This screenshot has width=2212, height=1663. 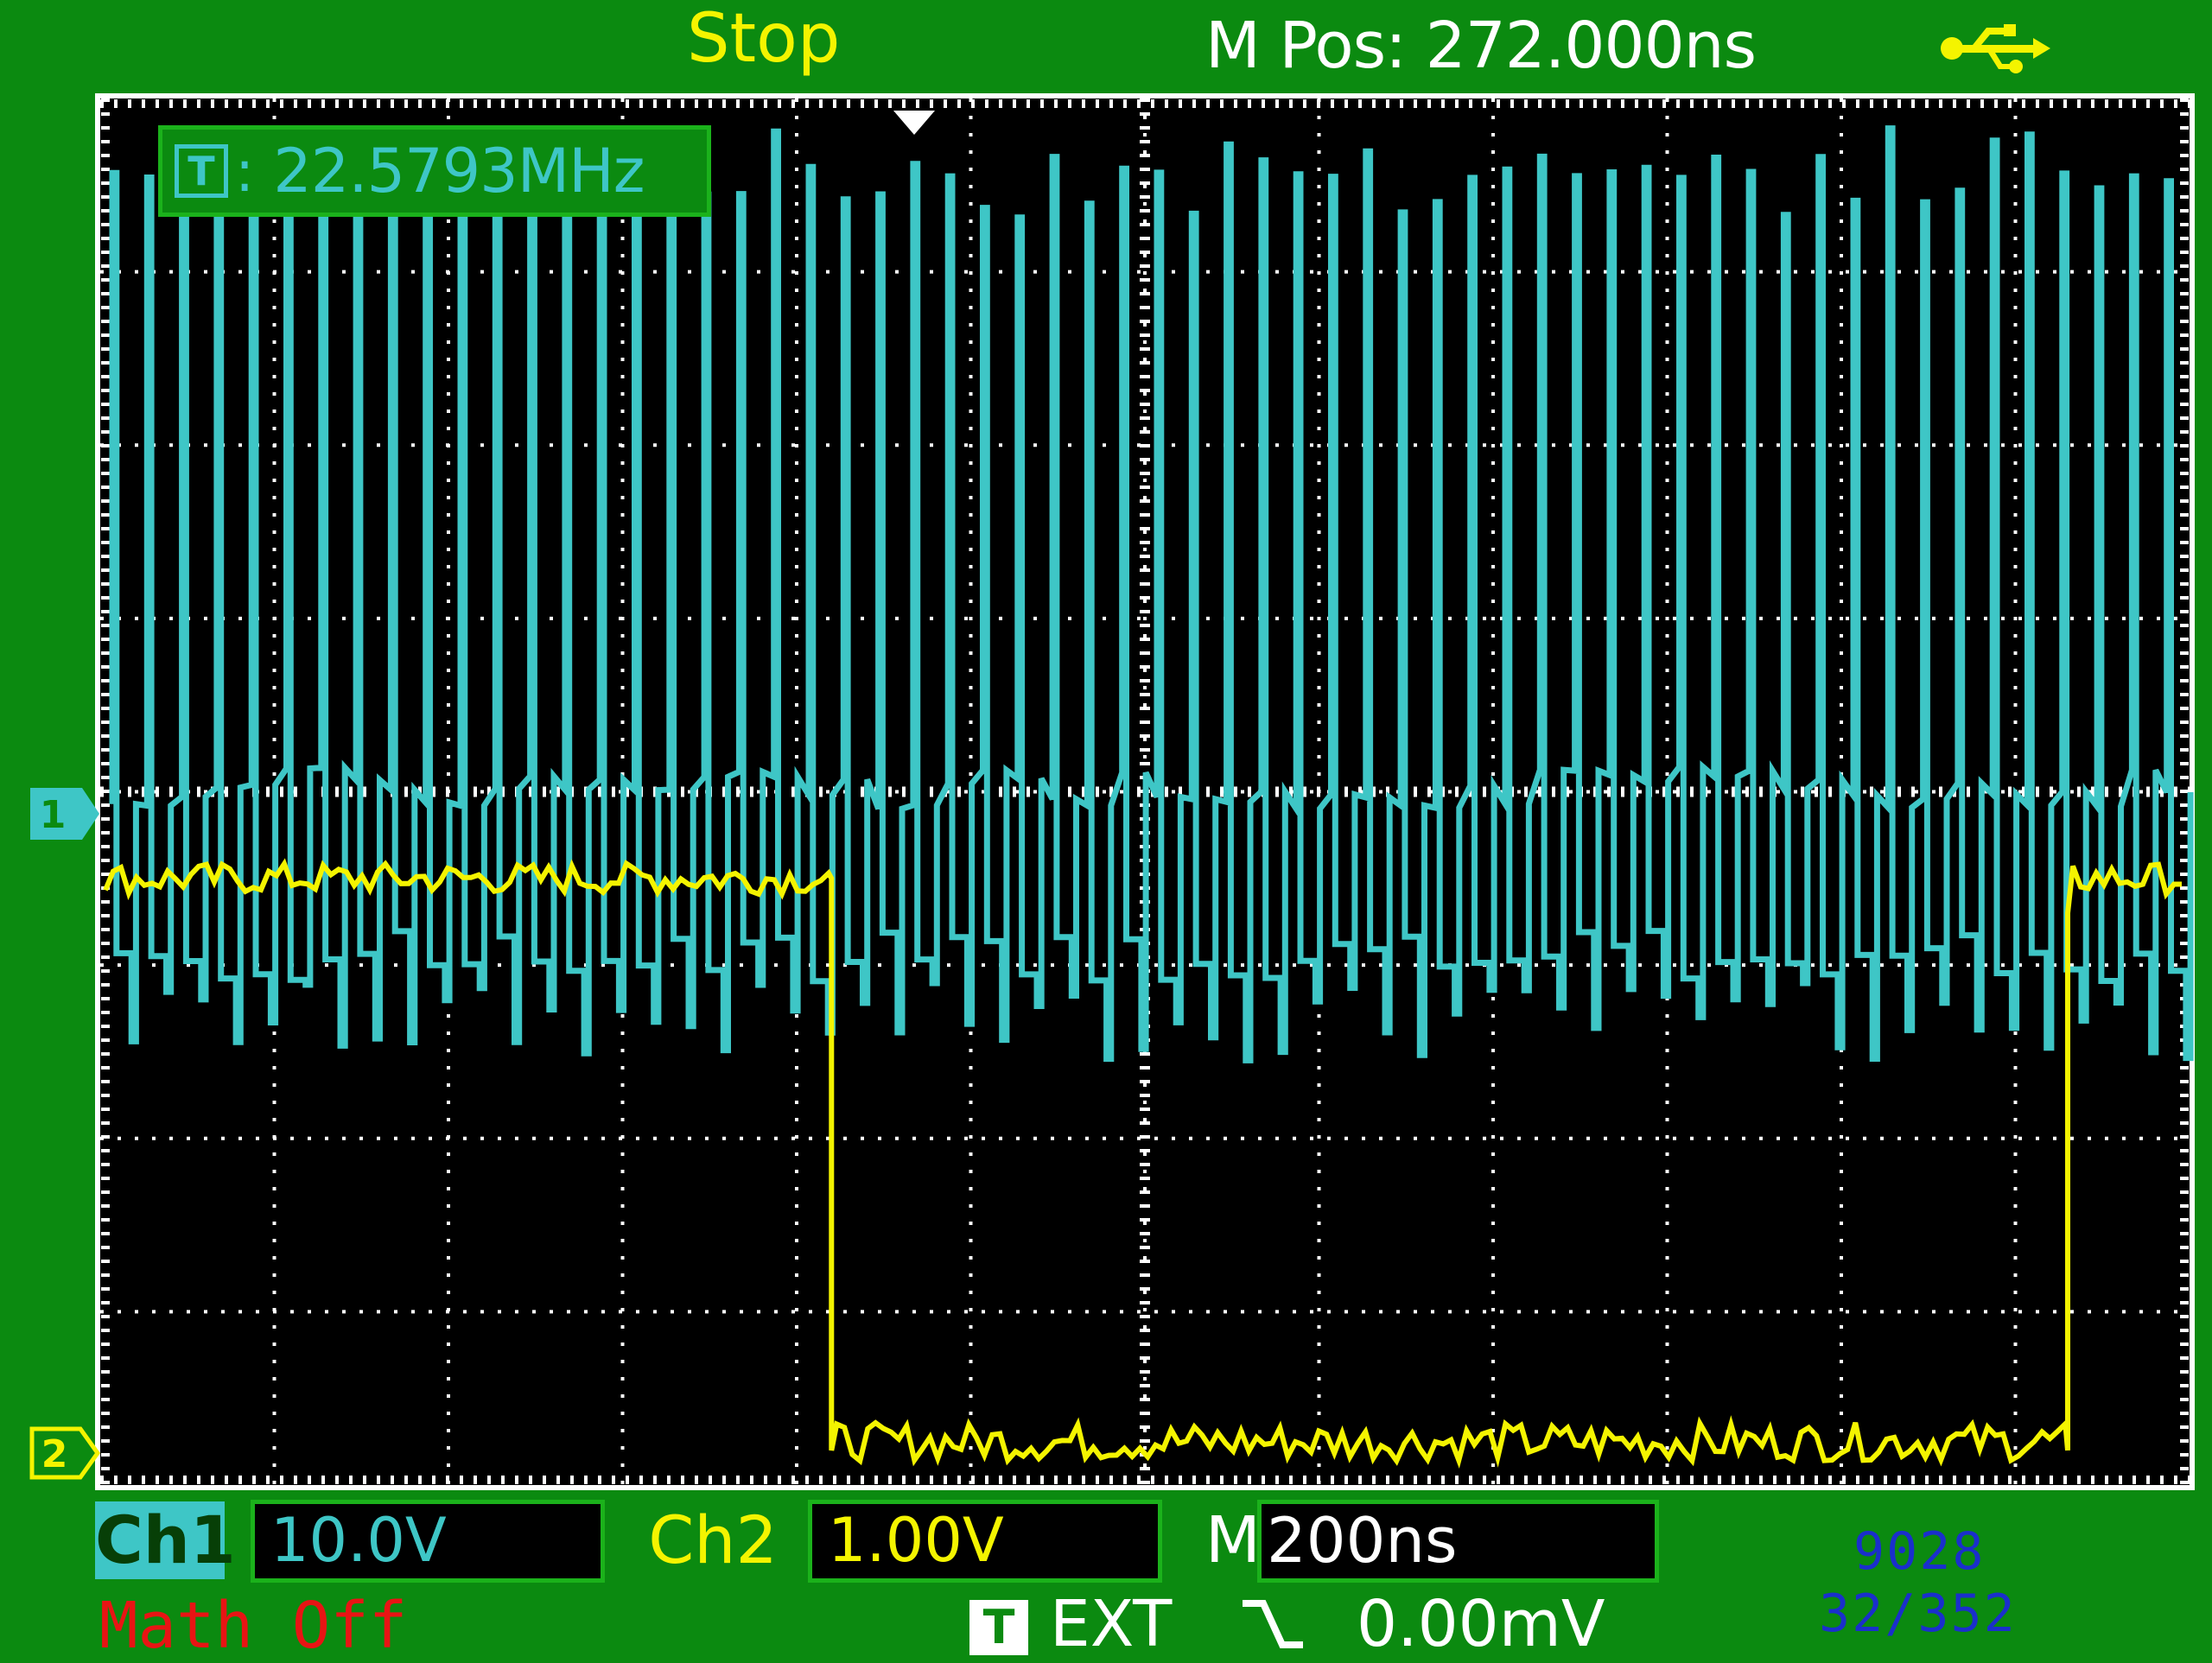 What do you see at coordinates (54, 1454) in the screenshot?
I see `ch2-marker-label: 2` at bounding box center [54, 1454].